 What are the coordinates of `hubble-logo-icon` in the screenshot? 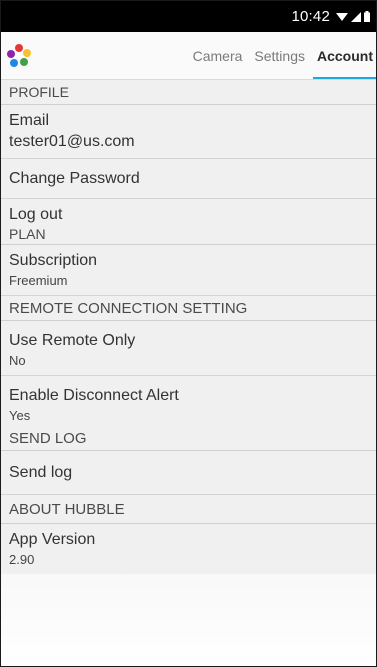 It's located at (19, 56).